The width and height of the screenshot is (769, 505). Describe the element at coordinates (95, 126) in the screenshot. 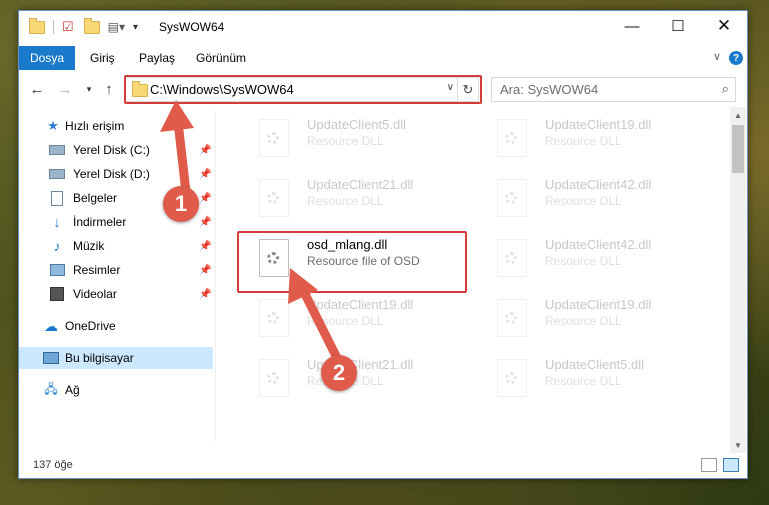

I see `sidebar-item-label: Hızlı erişim` at that location.